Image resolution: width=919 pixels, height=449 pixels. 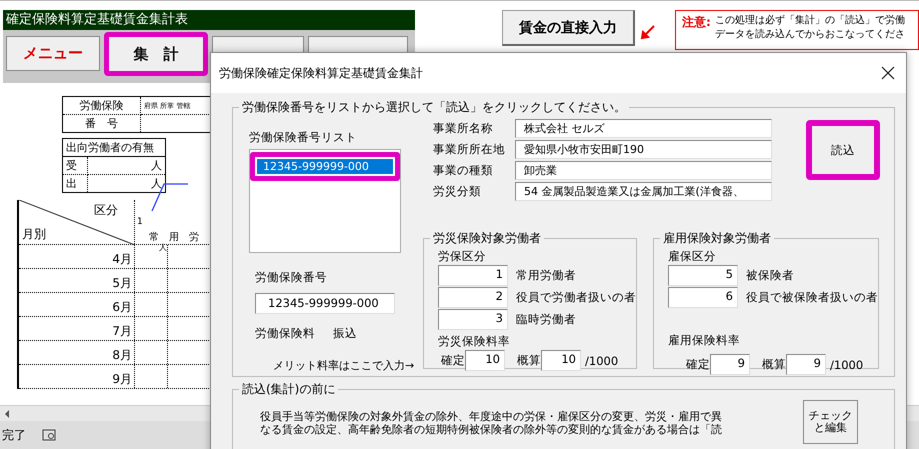 What do you see at coordinates (462, 256) in the screenshot?
I see `class-label: 労保区分` at bounding box center [462, 256].